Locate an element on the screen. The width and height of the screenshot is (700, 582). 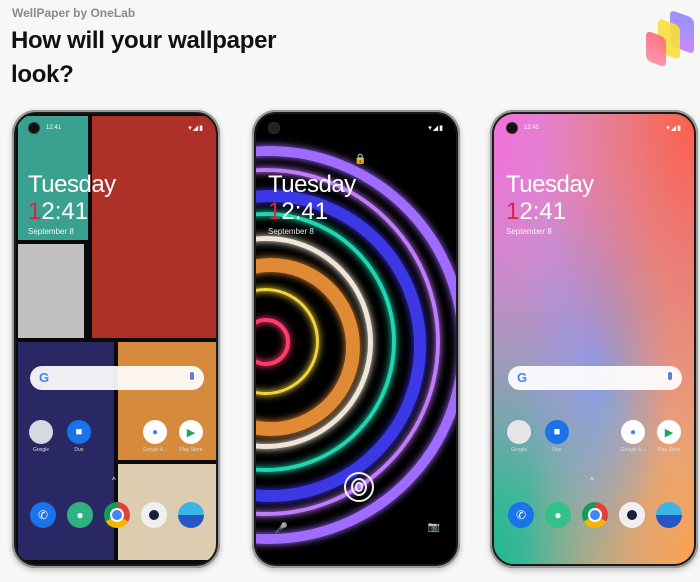
brand-label: WellPaper by OneLab is located at coordinates (74, 13).